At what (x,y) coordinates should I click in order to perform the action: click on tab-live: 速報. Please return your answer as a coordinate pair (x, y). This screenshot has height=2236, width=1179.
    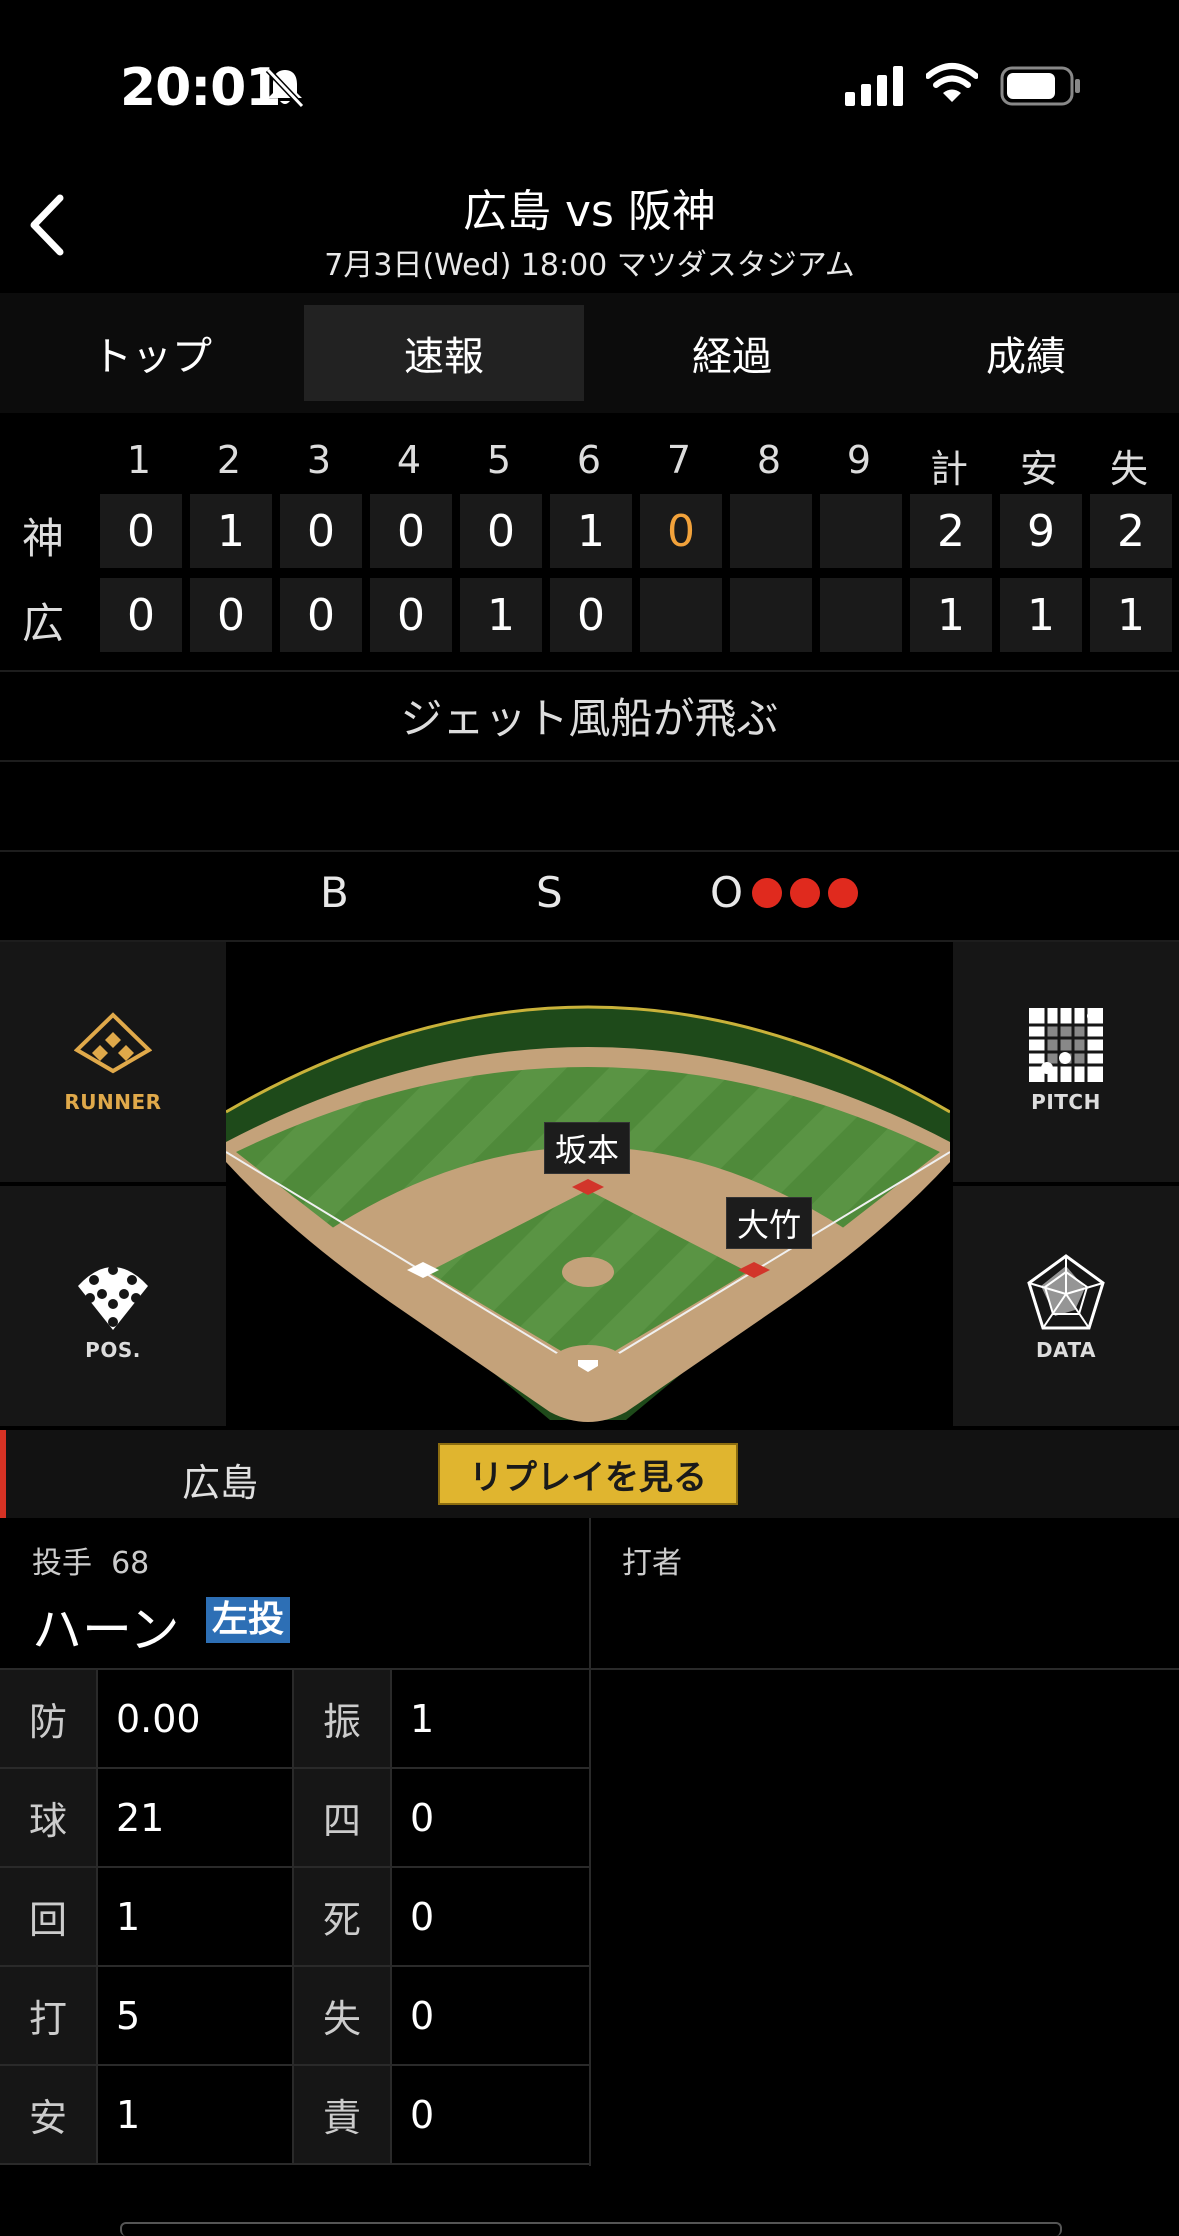
    Looking at the image, I should click on (444, 353).